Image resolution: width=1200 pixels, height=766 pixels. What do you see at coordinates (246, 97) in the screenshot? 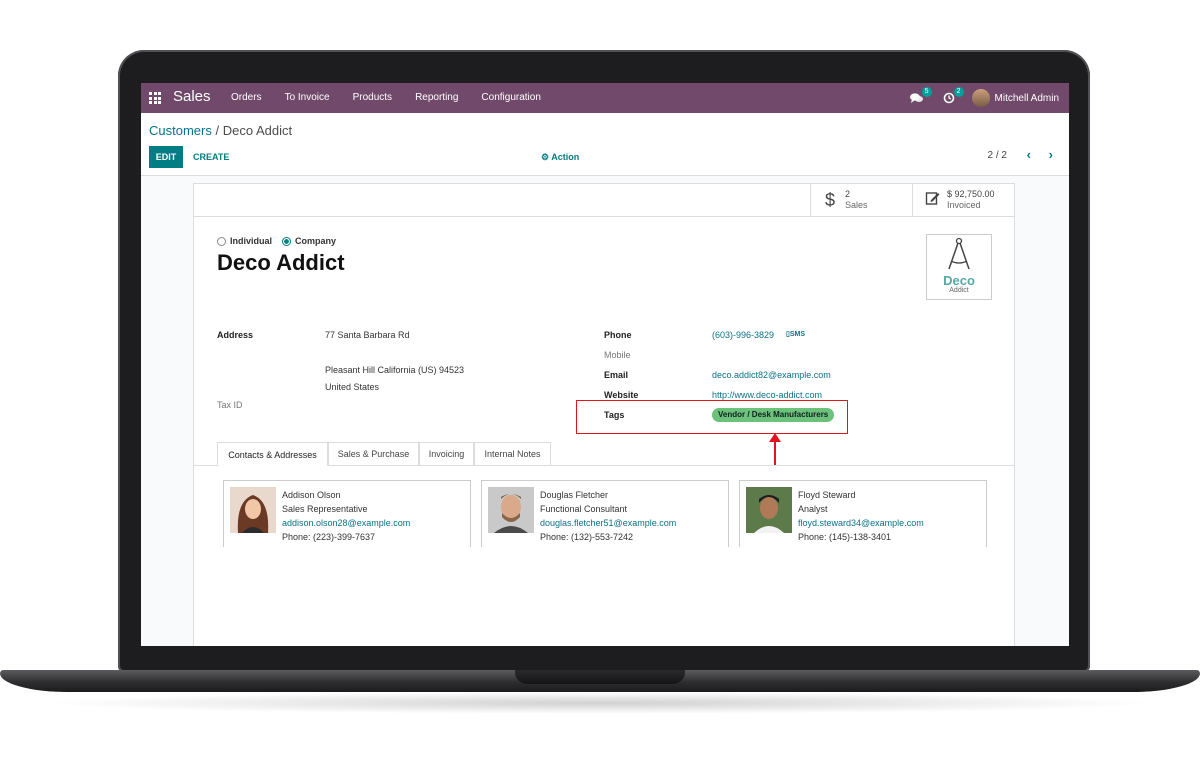
I see `menu-item-orders: Orders` at bounding box center [246, 97].